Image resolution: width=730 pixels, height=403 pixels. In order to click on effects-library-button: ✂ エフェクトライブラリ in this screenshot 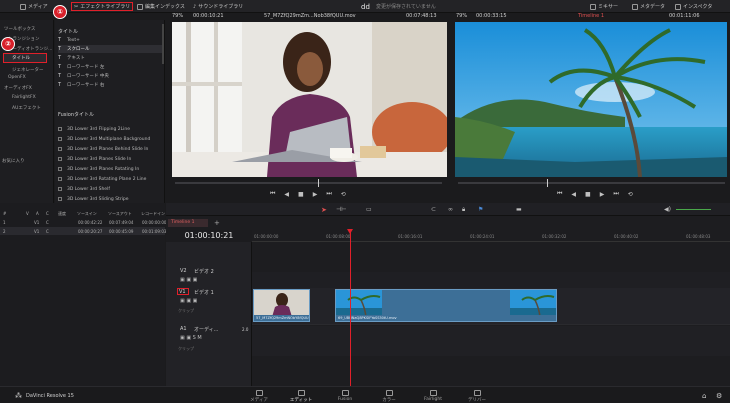, I will do `click(102, 6)`.